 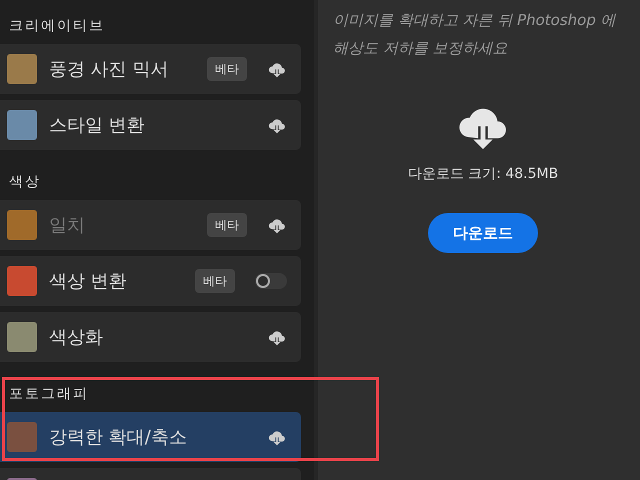 I want to click on filter-name: 일치, so click(x=67, y=226).